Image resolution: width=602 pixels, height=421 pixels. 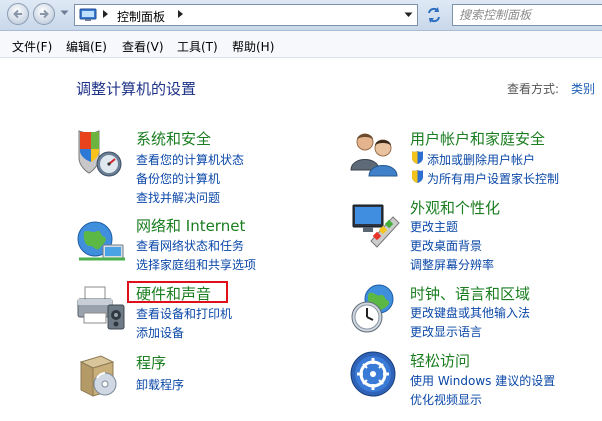 I want to click on back-arrow-icon, so click(x=17, y=14).